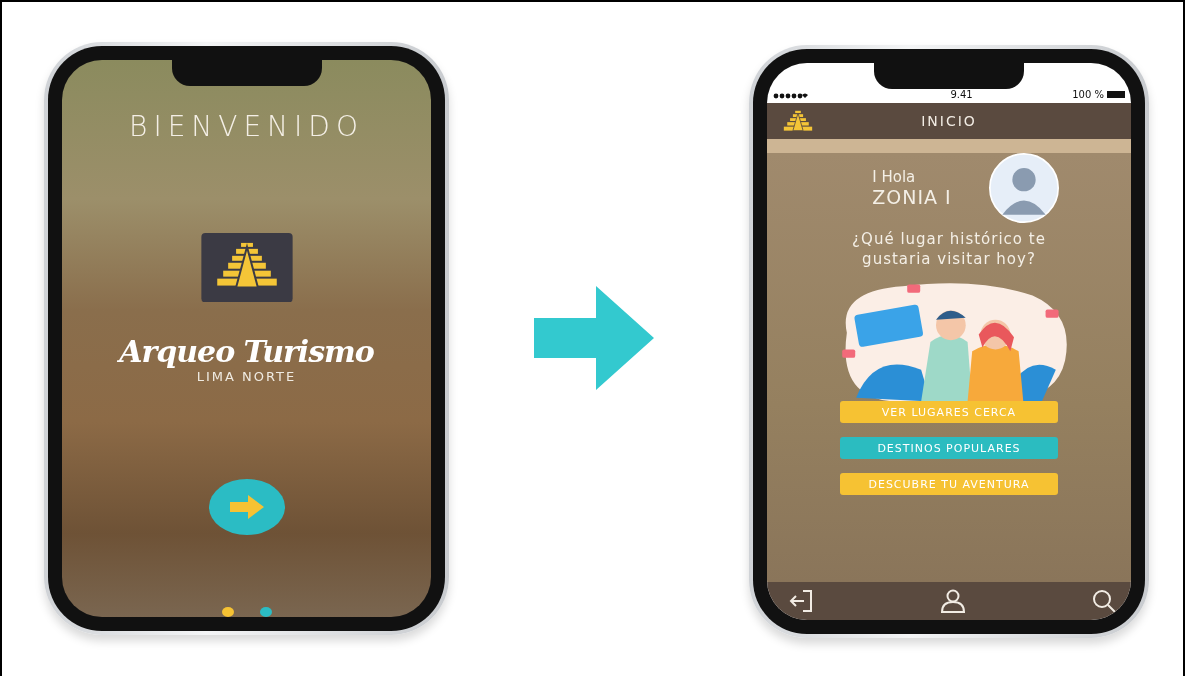 Image resolution: width=1185 pixels, height=676 pixels. I want to click on welcome-title: BIENVENIDO, so click(246, 126).